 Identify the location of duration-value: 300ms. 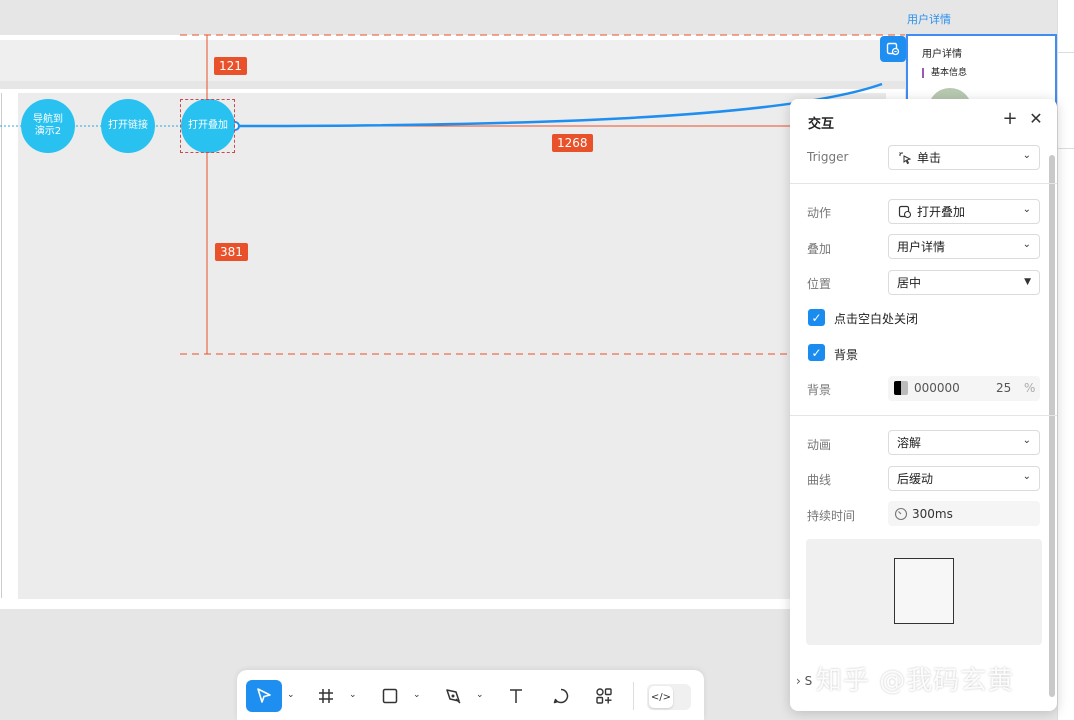
(932, 513).